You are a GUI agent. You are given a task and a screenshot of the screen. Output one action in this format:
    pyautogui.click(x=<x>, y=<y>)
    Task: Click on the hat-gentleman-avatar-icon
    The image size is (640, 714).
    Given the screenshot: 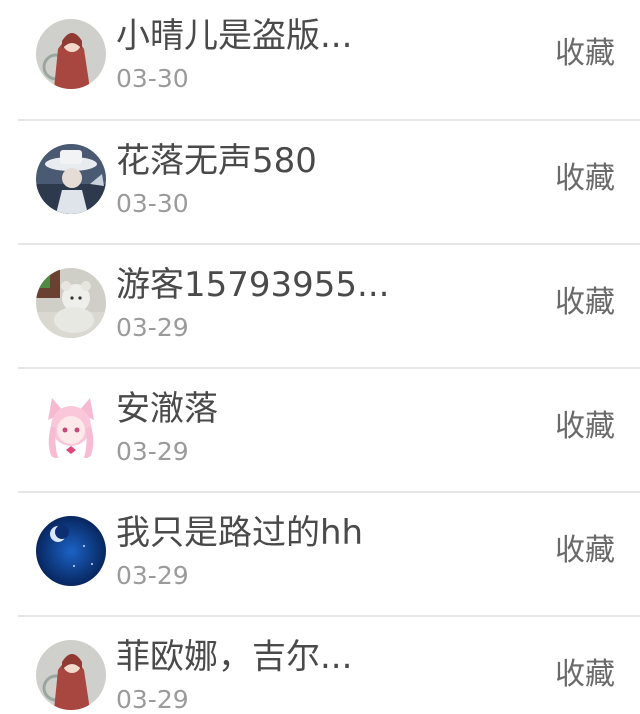 What is the action you would take?
    pyautogui.click(x=71, y=179)
    